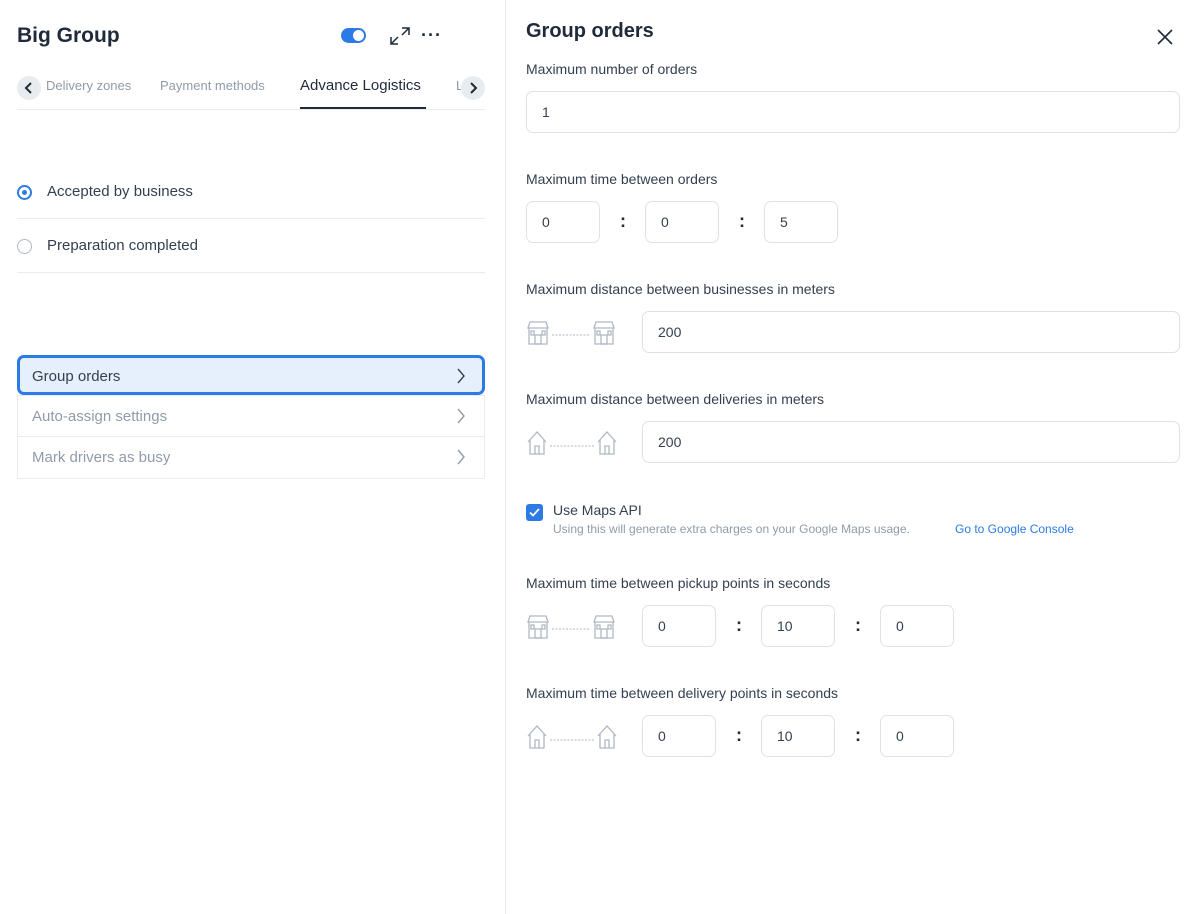 The width and height of the screenshot is (1200, 914). What do you see at coordinates (563, 222) in the screenshot?
I see `max-time-orders-hours-input: 0` at bounding box center [563, 222].